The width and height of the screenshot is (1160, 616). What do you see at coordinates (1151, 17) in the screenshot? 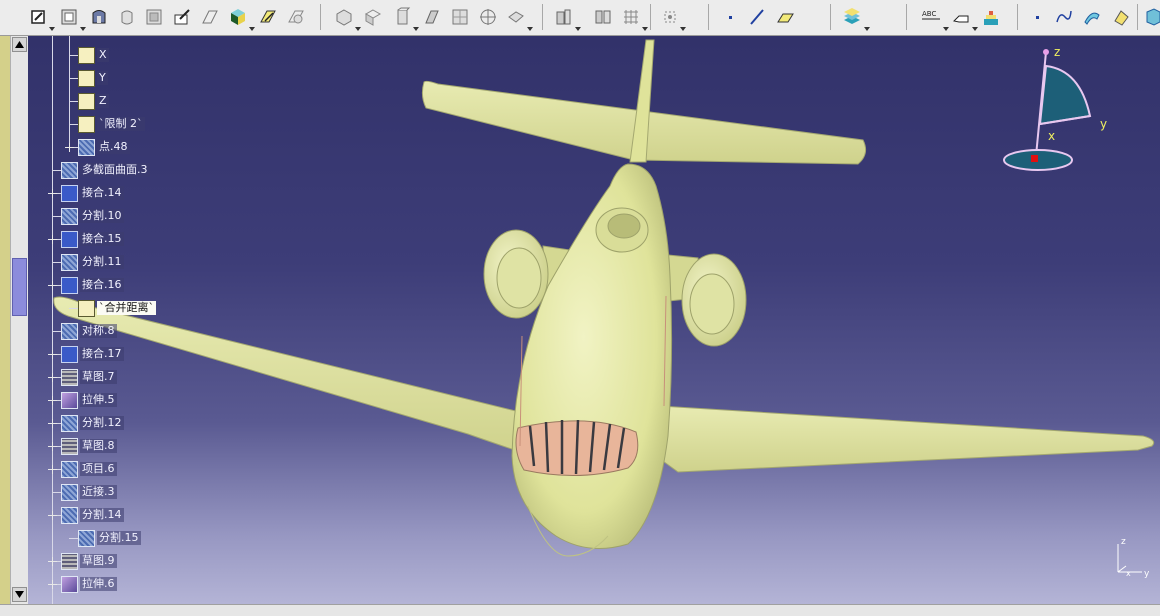
I see `extra-icon` at bounding box center [1151, 17].